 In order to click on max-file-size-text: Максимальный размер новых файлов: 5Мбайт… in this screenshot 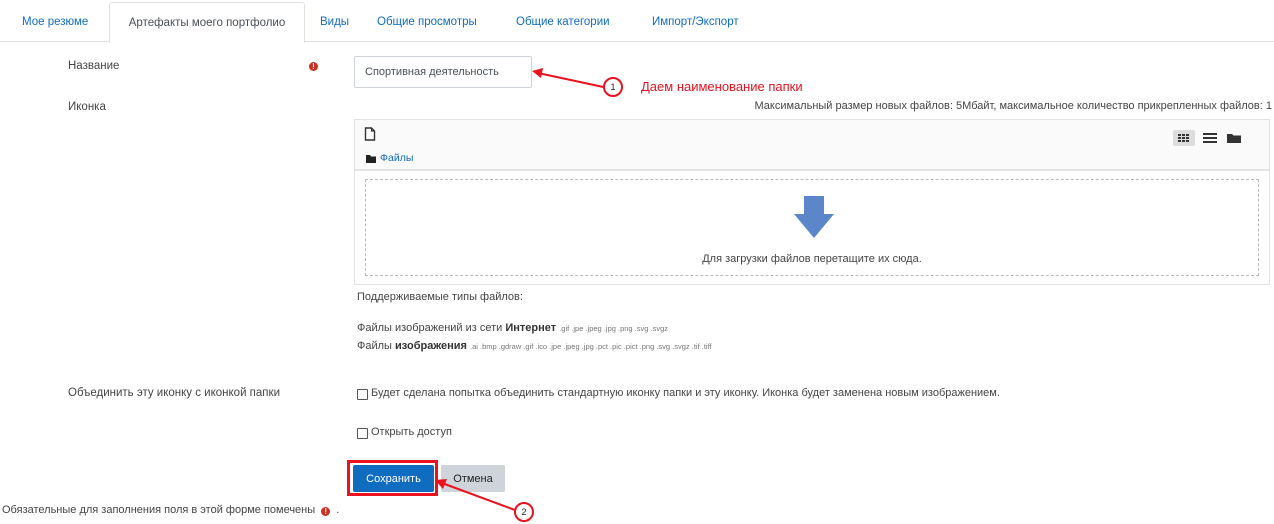, I will do `click(1013, 106)`.